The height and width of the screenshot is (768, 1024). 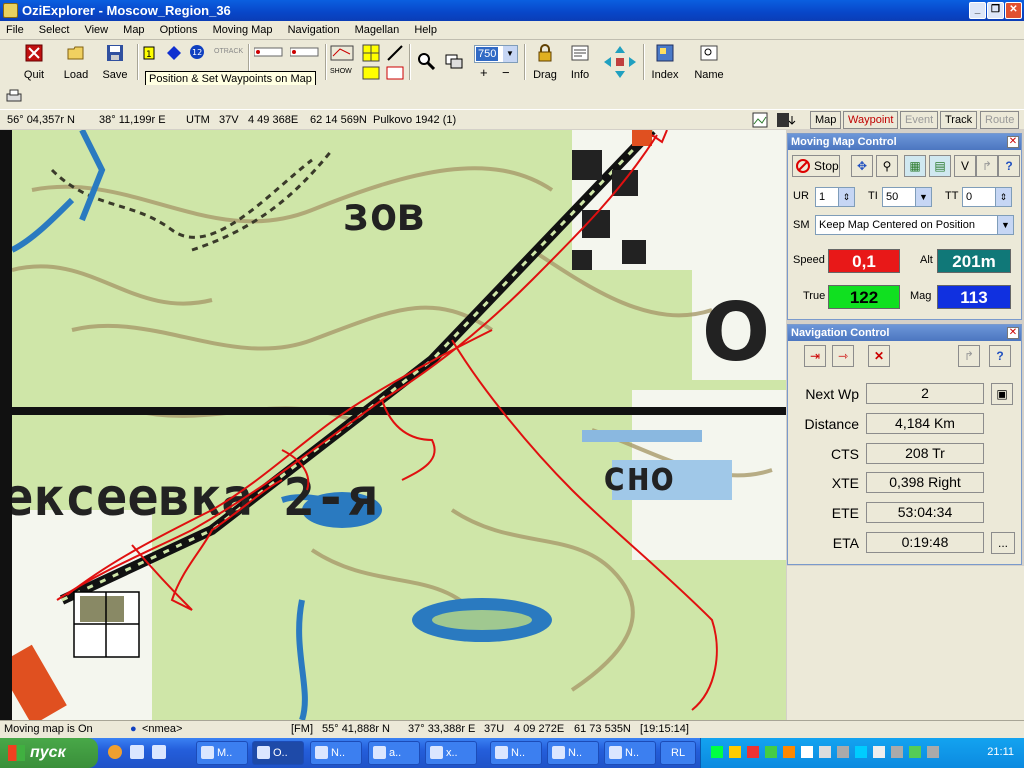 I want to click on navigation-close-button: ✕, so click(x=1013, y=333).